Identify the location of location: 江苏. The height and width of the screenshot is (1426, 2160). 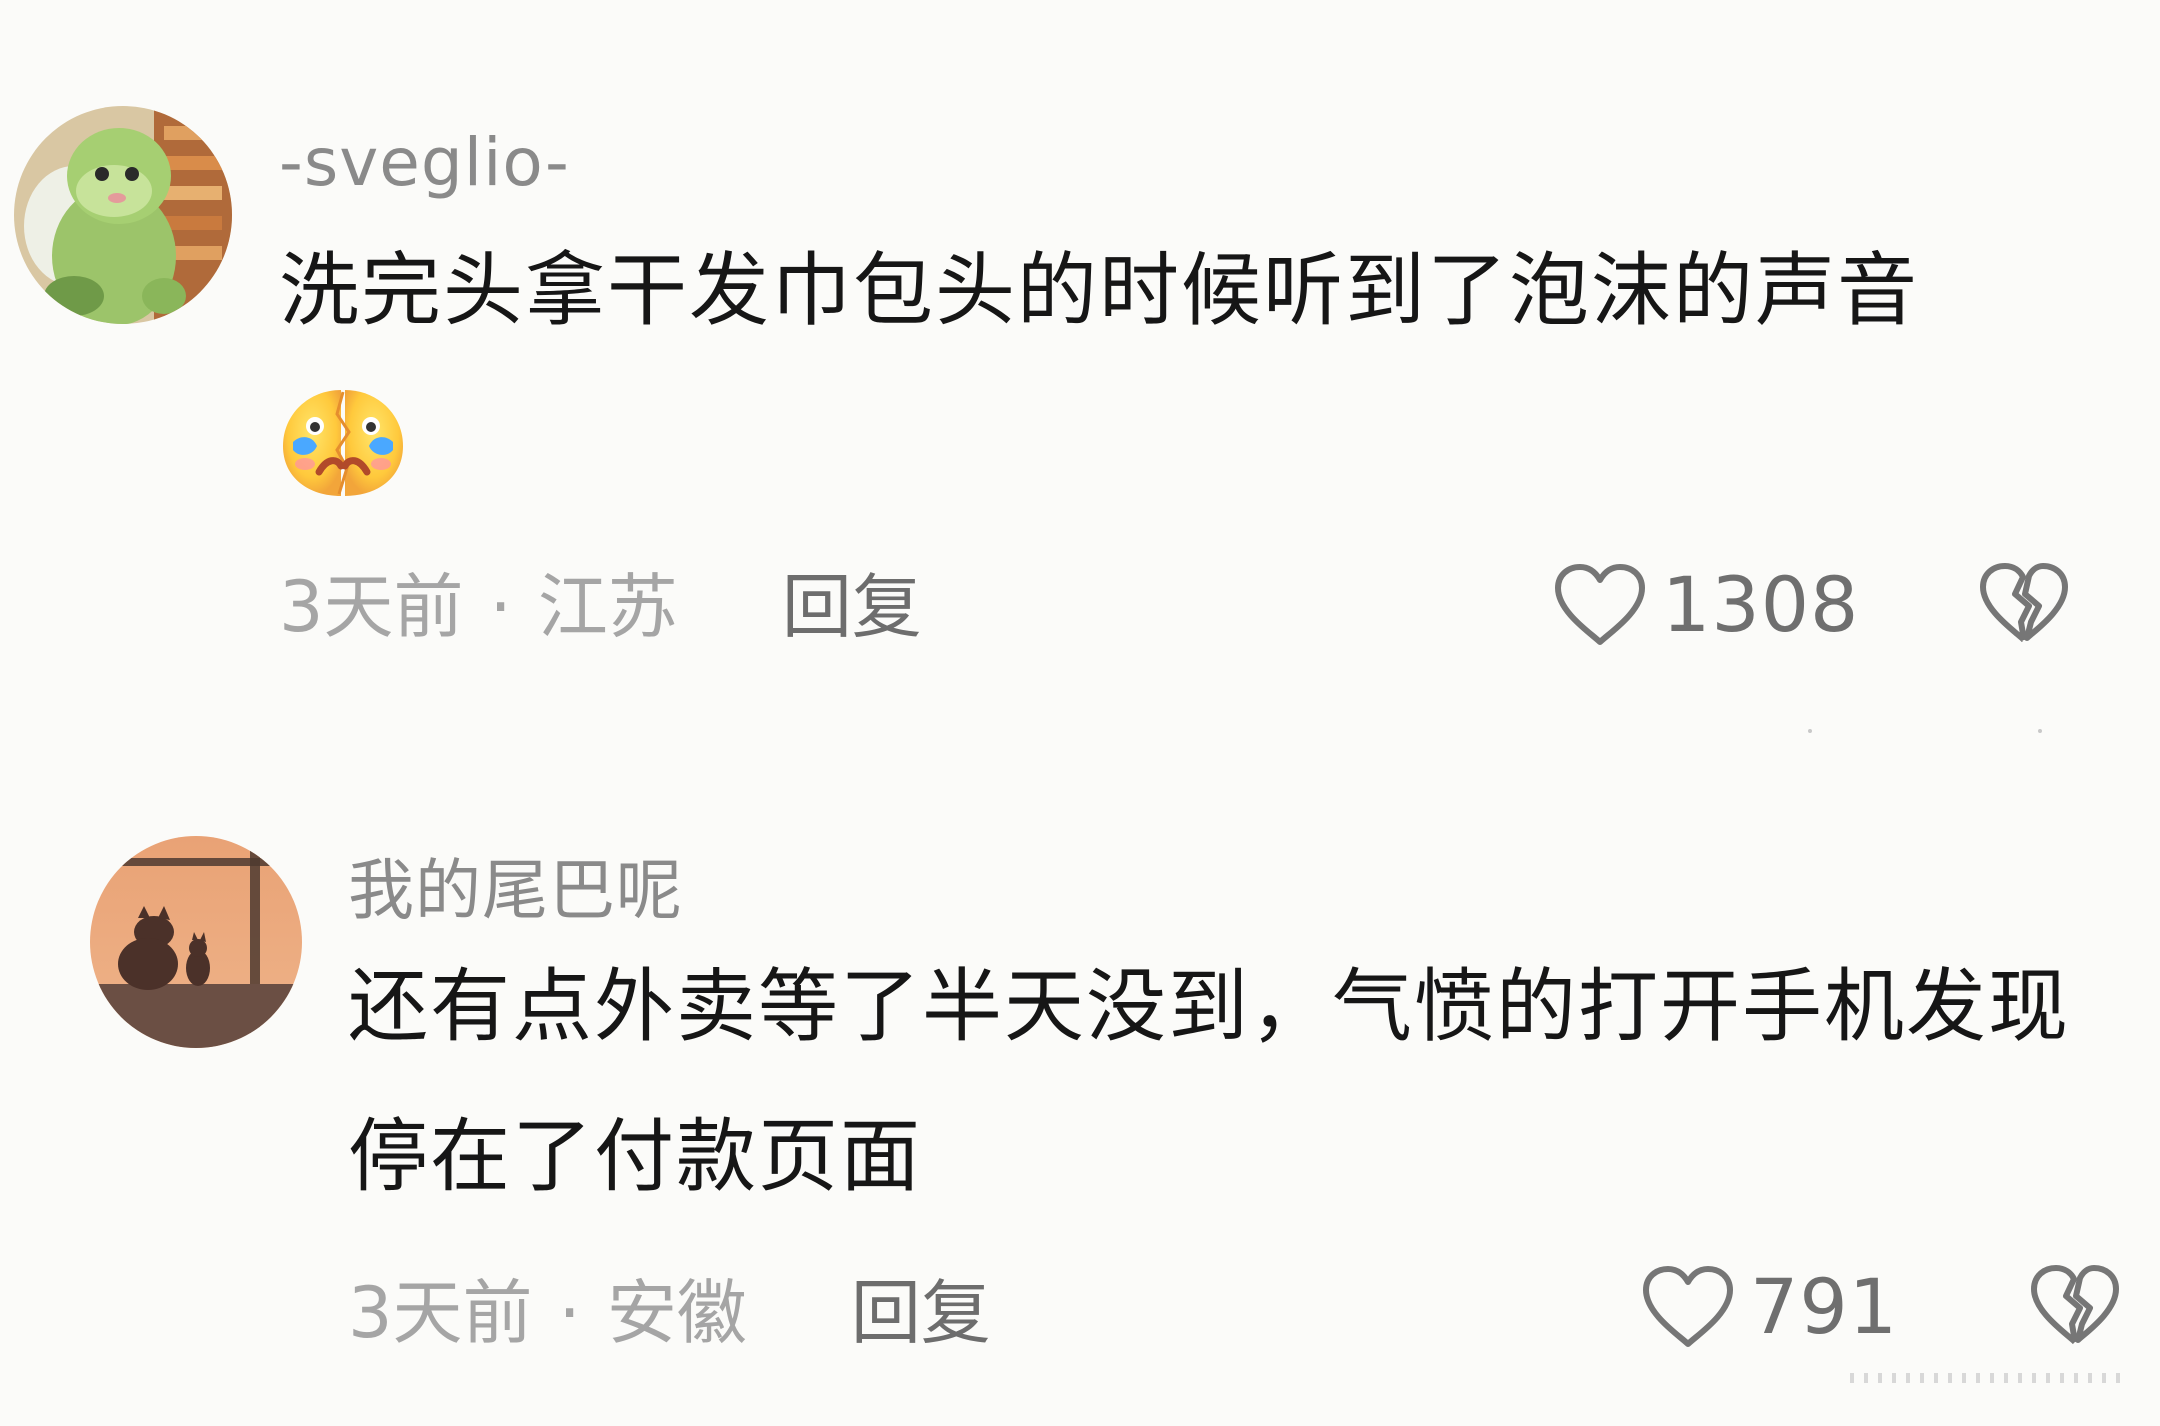
(607, 607).